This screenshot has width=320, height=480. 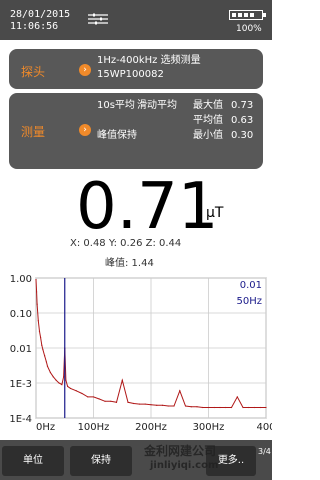 I want to click on min-label: 最小值, so click(x=208, y=135).